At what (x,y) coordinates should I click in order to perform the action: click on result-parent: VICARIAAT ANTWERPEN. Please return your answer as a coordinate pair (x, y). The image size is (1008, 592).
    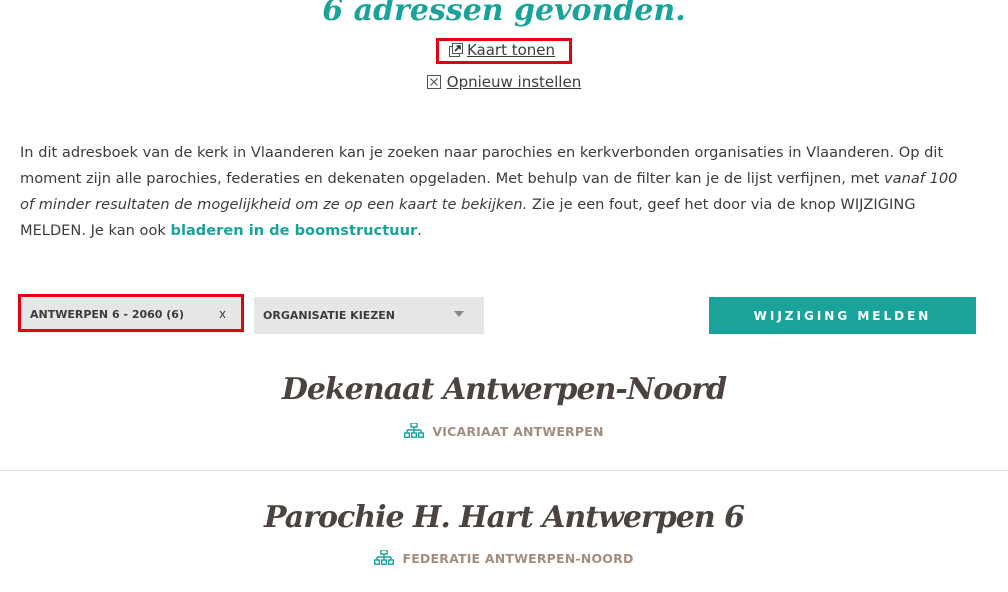
    Looking at the image, I should click on (504, 431).